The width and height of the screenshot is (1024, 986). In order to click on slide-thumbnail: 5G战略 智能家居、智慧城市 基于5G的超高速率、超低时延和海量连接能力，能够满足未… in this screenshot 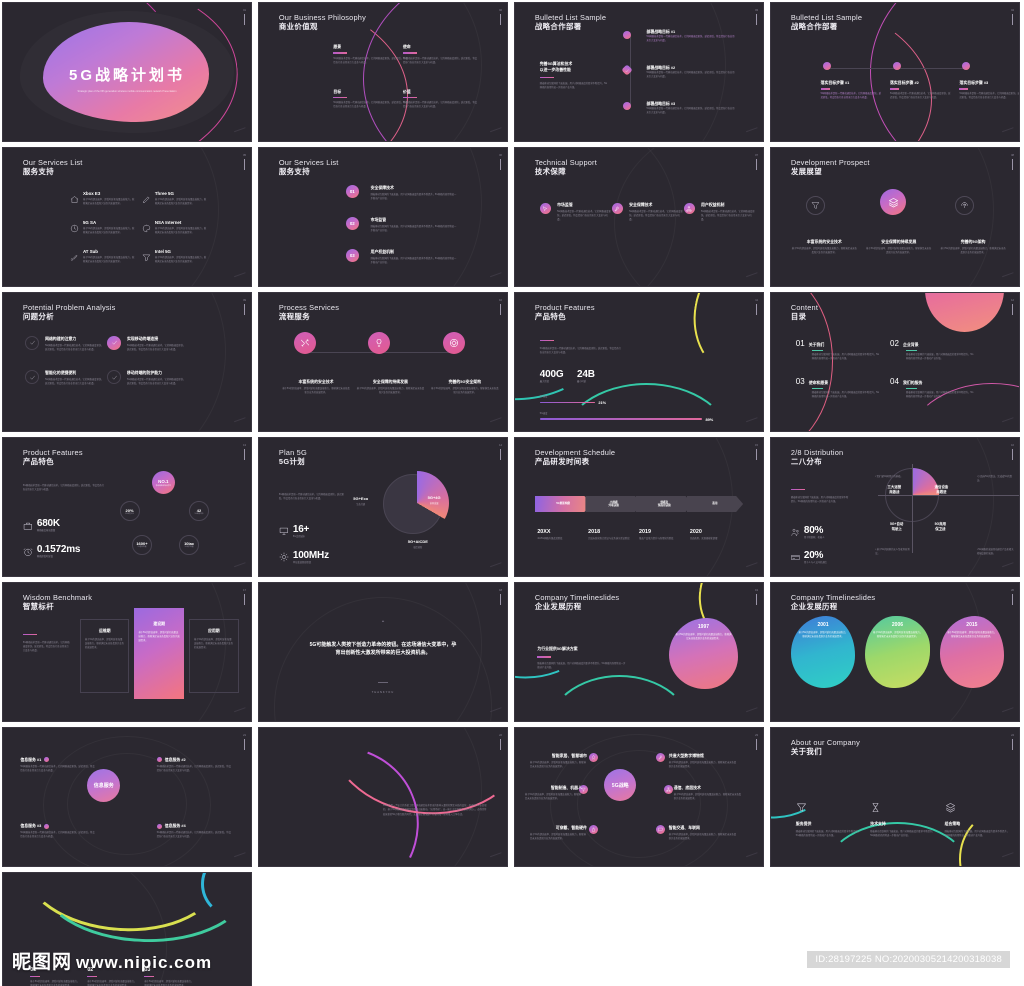, I will do `click(639, 797)`.